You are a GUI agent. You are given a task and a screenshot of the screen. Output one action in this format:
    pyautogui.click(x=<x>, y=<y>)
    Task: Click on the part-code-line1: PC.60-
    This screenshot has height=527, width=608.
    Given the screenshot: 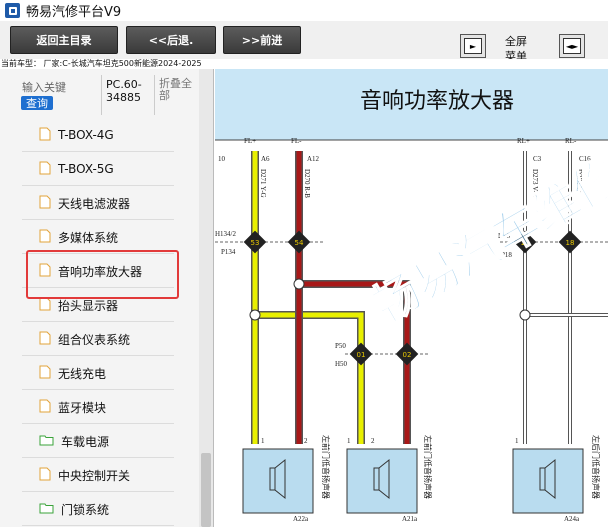 What is the action you would take?
    pyautogui.click(x=124, y=84)
    